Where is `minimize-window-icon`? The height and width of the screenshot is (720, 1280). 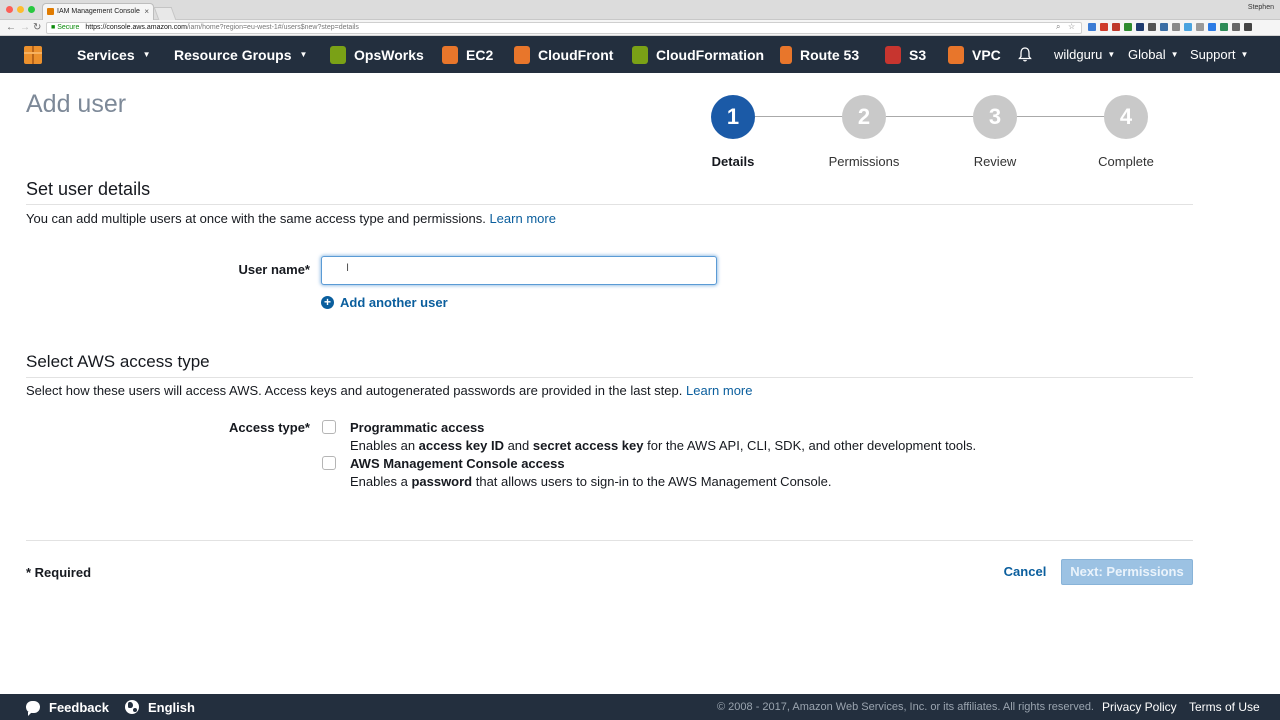
minimize-window-icon is located at coordinates (20, 9).